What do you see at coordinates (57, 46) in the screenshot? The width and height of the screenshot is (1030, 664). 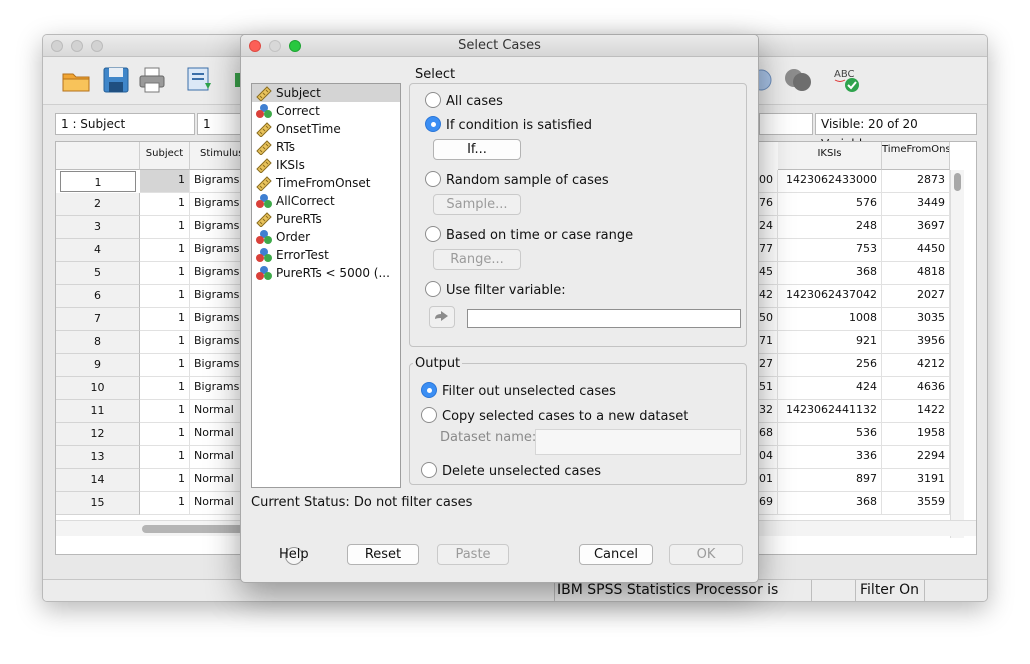 I see `window-close-inactive` at bounding box center [57, 46].